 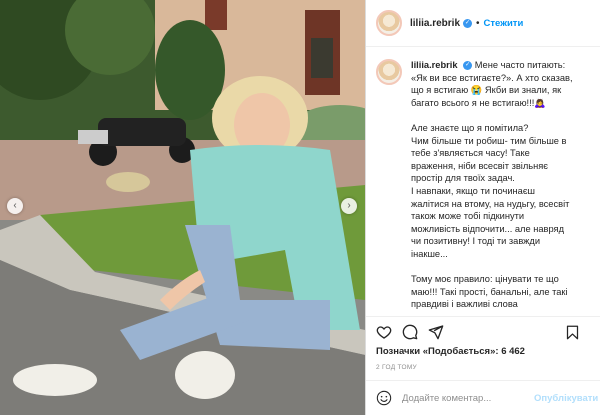 I want to click on post-actions: Позначки «Подобається»: 6 462 2 ГОД ТОМУ, so click(x=483, y=343).